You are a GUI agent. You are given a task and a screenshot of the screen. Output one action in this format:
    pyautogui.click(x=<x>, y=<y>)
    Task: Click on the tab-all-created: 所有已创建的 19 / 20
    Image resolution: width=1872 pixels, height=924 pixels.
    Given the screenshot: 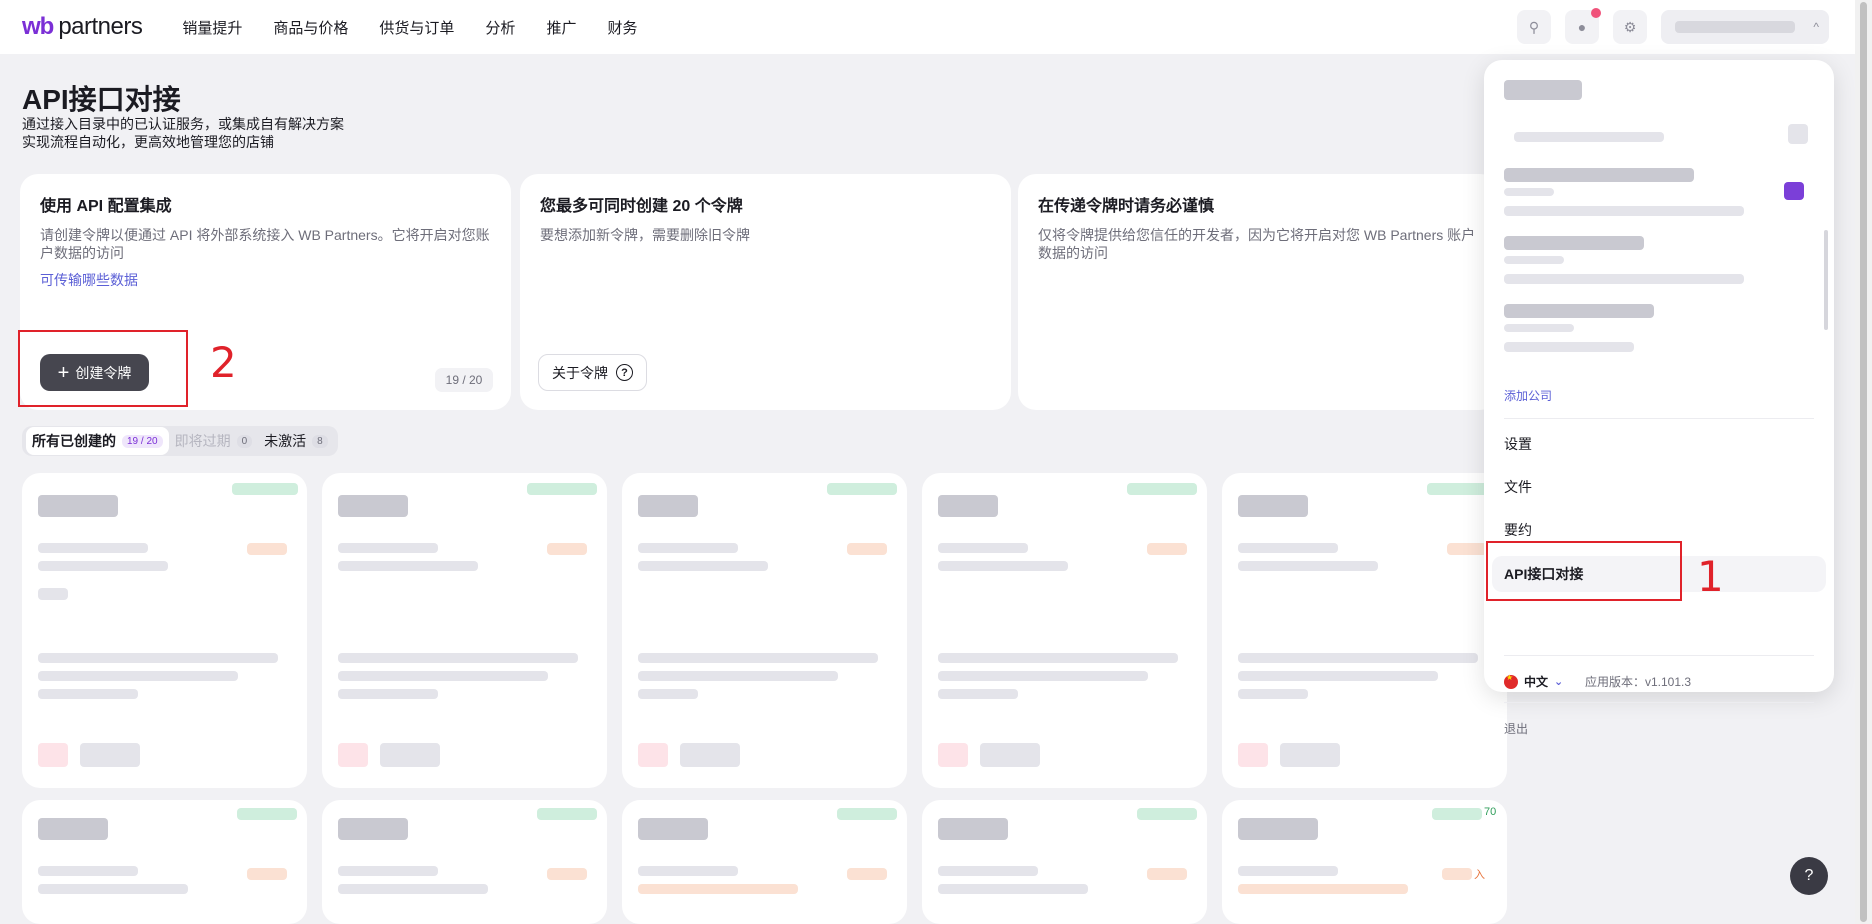 What is the action you would take?
    pyautogui.click(x=97, y=441)
    